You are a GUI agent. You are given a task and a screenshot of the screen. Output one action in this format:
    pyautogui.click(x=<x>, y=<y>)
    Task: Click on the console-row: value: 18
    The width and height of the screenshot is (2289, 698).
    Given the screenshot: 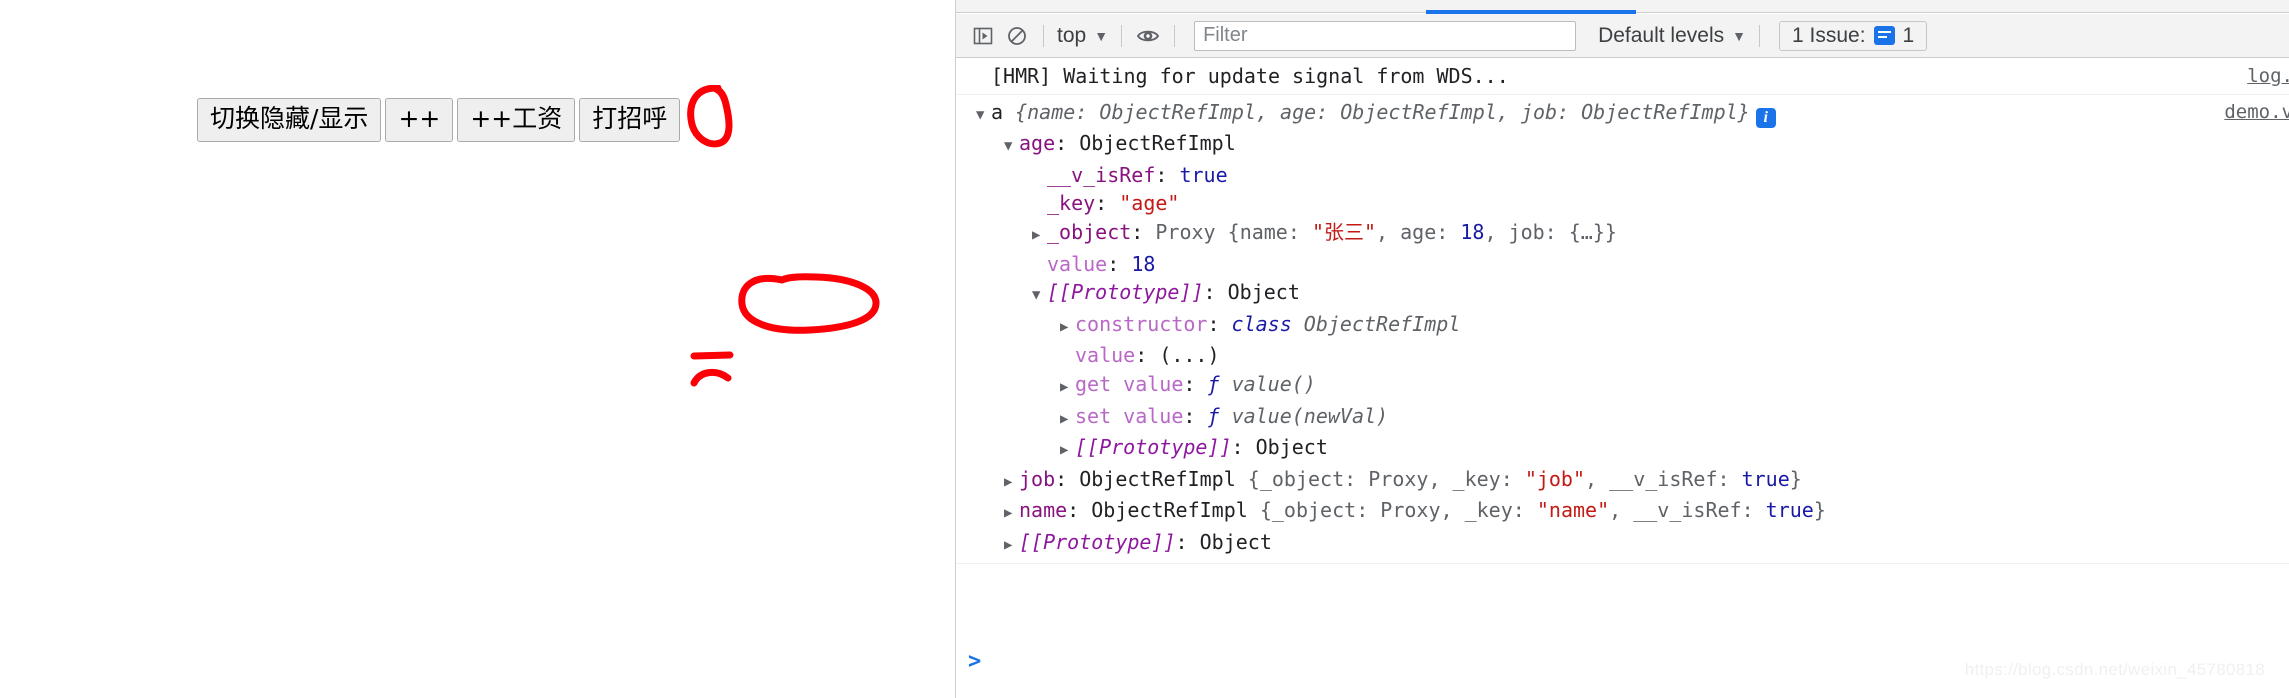 What is the action you would take?
    pyautogui.click(x=1632, y=264)
    